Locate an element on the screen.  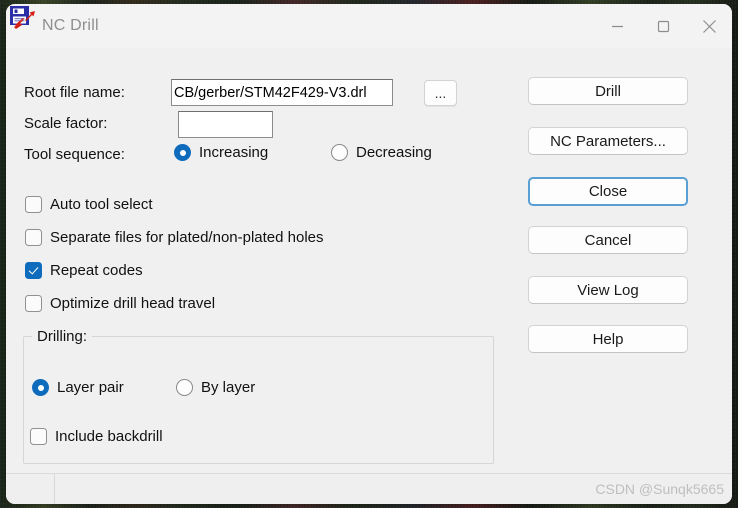
maximize-icon is located at coordinates (663, 26).